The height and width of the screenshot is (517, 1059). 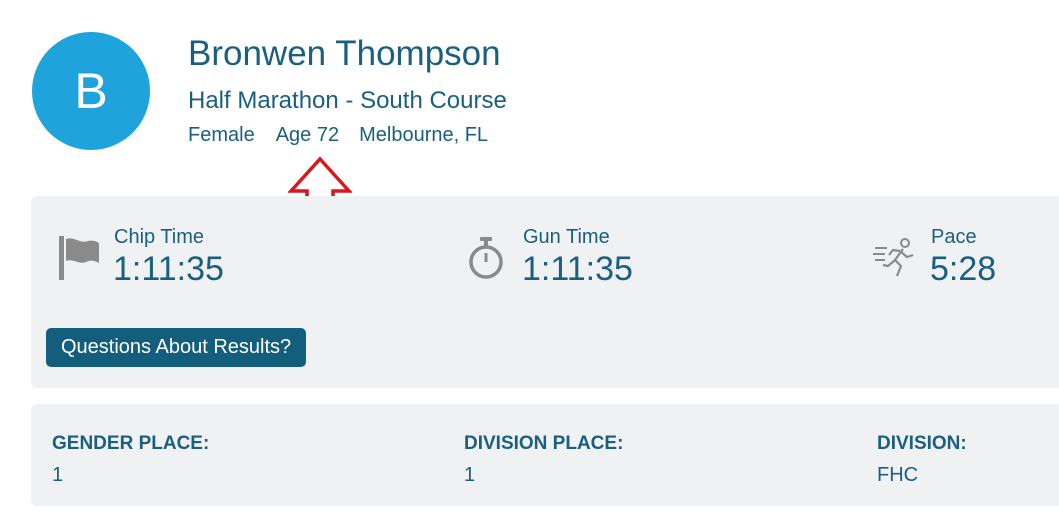 I want to click on division-place-value: 1, so click(x=470, y=475).